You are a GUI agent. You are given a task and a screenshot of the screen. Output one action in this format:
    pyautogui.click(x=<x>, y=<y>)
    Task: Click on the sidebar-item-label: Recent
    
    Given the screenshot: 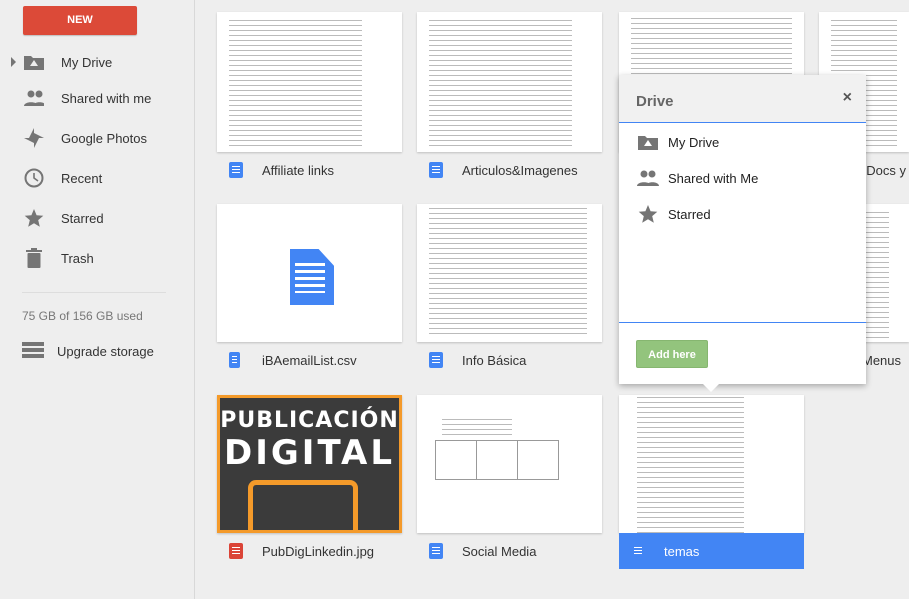 What is the action you would take?
    pyautogui.click(x=82, y=178)
    